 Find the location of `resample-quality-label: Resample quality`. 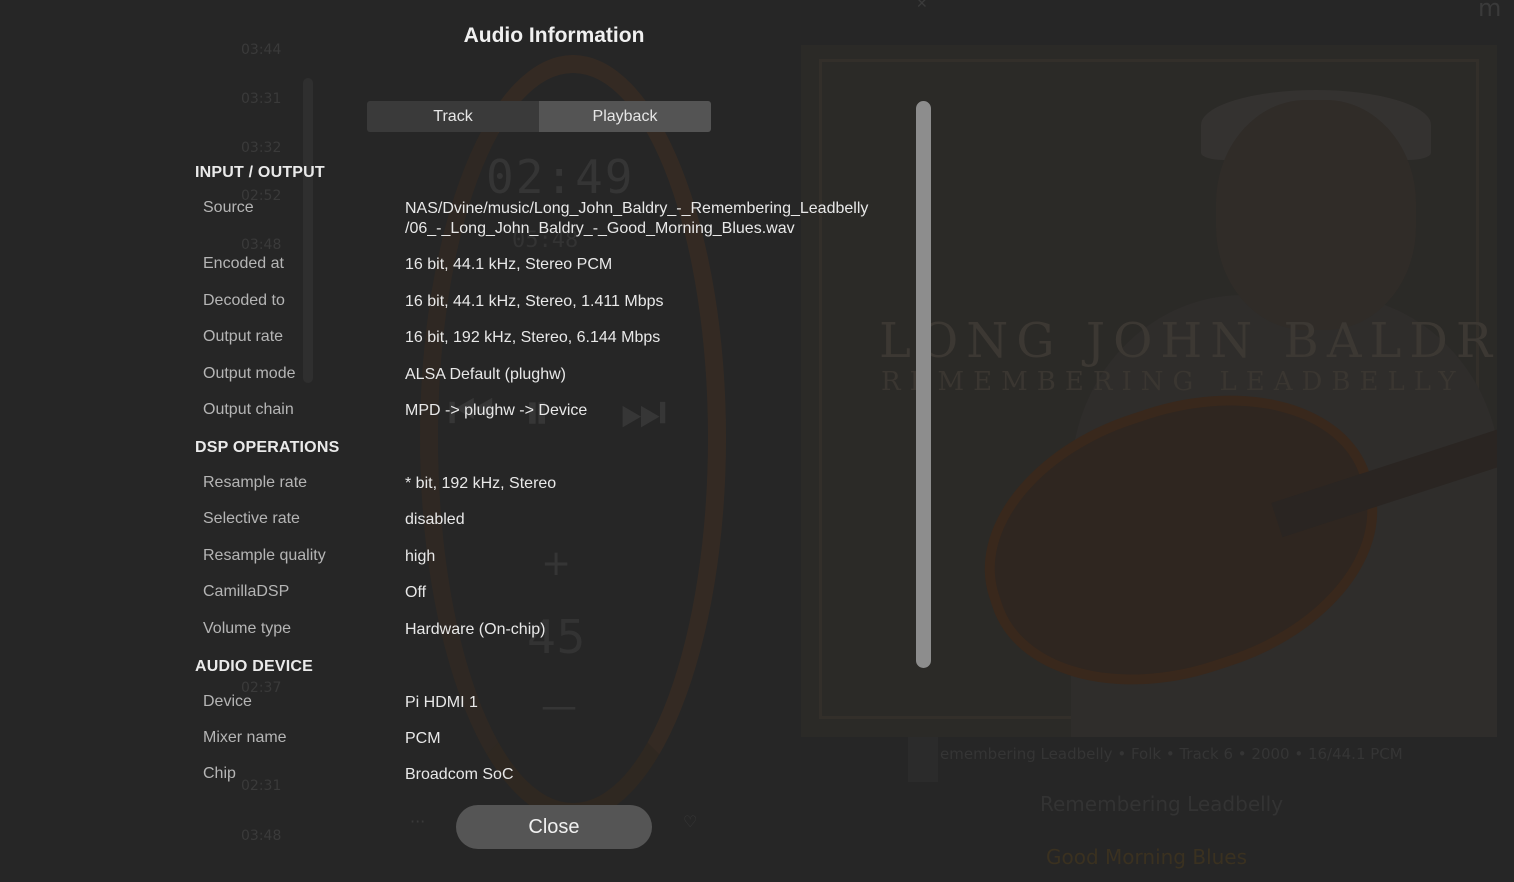

resample-quality-label: Resample quality is located at coordinates (264, 555).